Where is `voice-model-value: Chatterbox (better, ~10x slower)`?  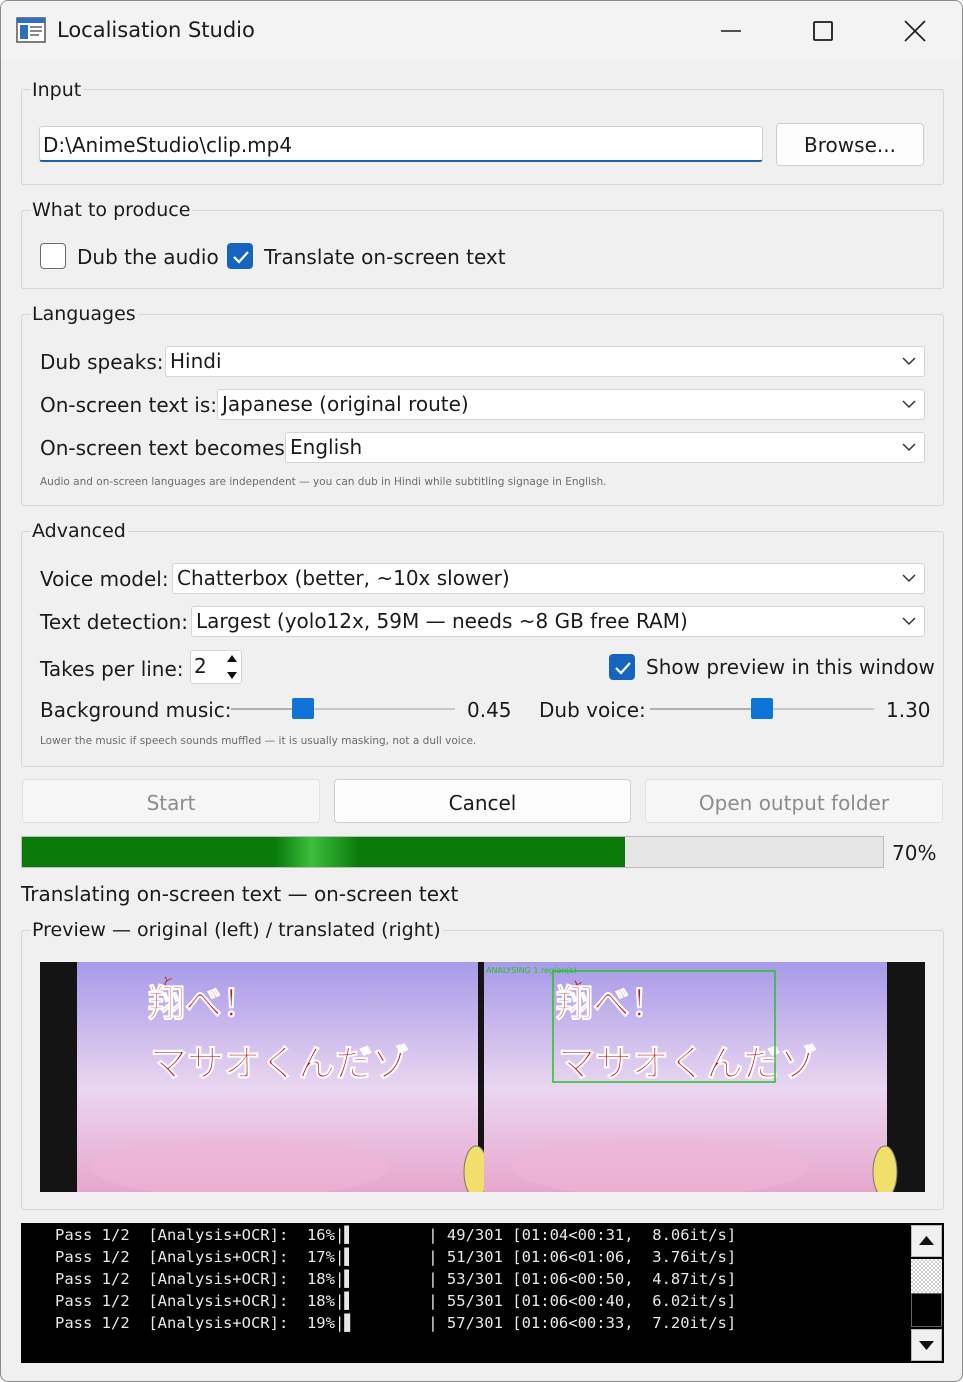
voice-model-value: Chatterbox (better, ~10x slower) is located at coordinates (343, 578).